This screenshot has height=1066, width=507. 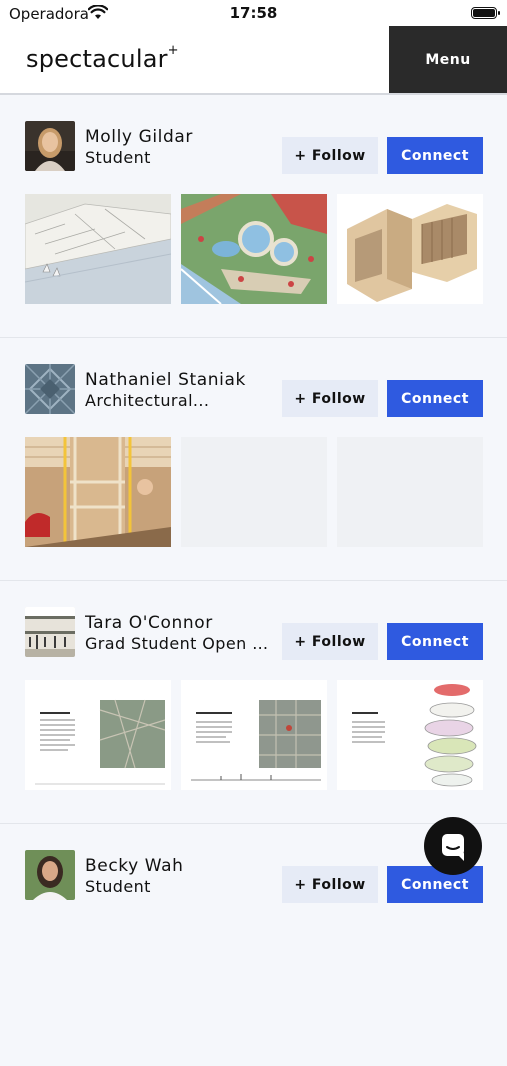 What do you see at coordinates (453, 856) in the screenshot?
I see `chat-icon` at bounding box center [453, 856].